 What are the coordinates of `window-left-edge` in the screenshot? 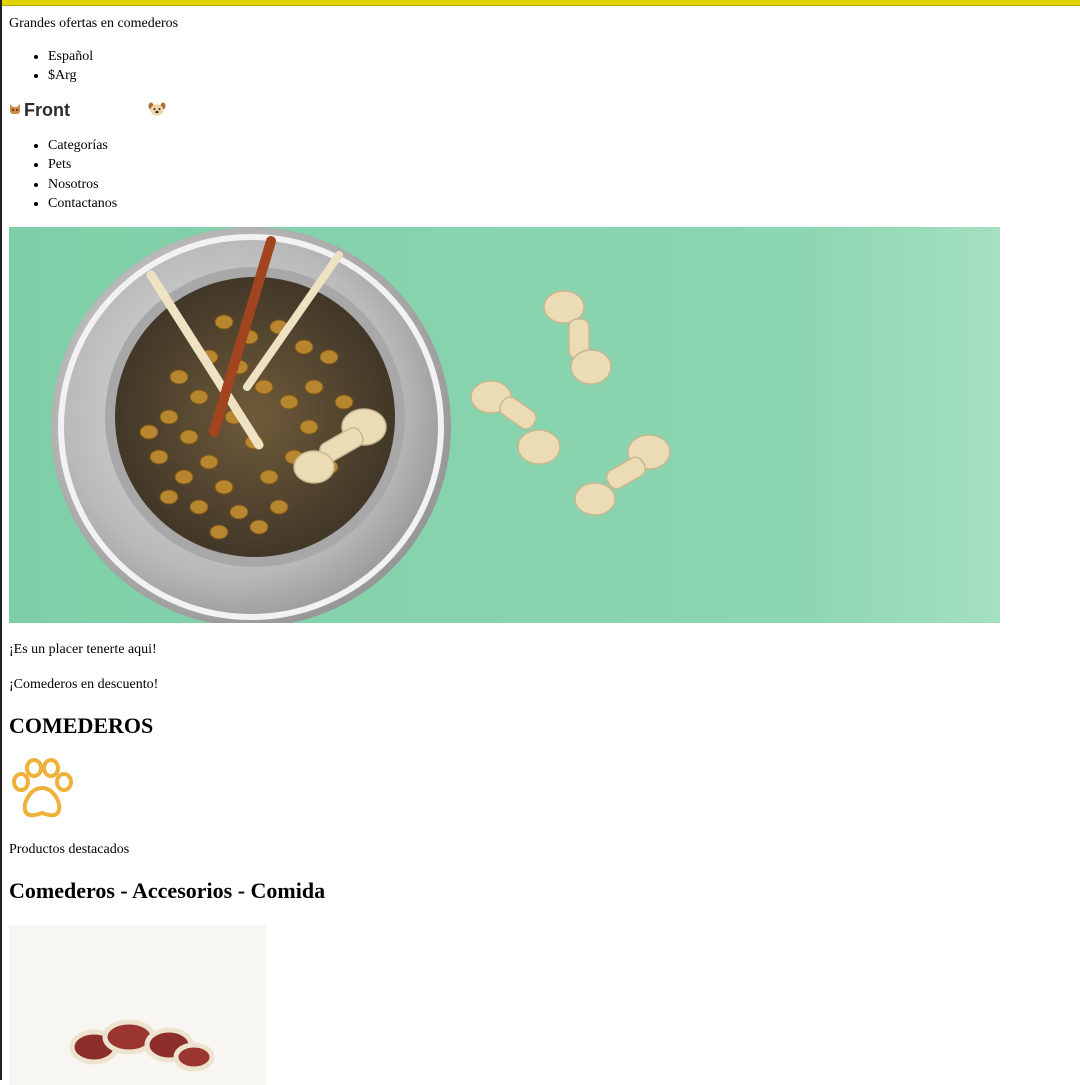 It's located at (1, 540).